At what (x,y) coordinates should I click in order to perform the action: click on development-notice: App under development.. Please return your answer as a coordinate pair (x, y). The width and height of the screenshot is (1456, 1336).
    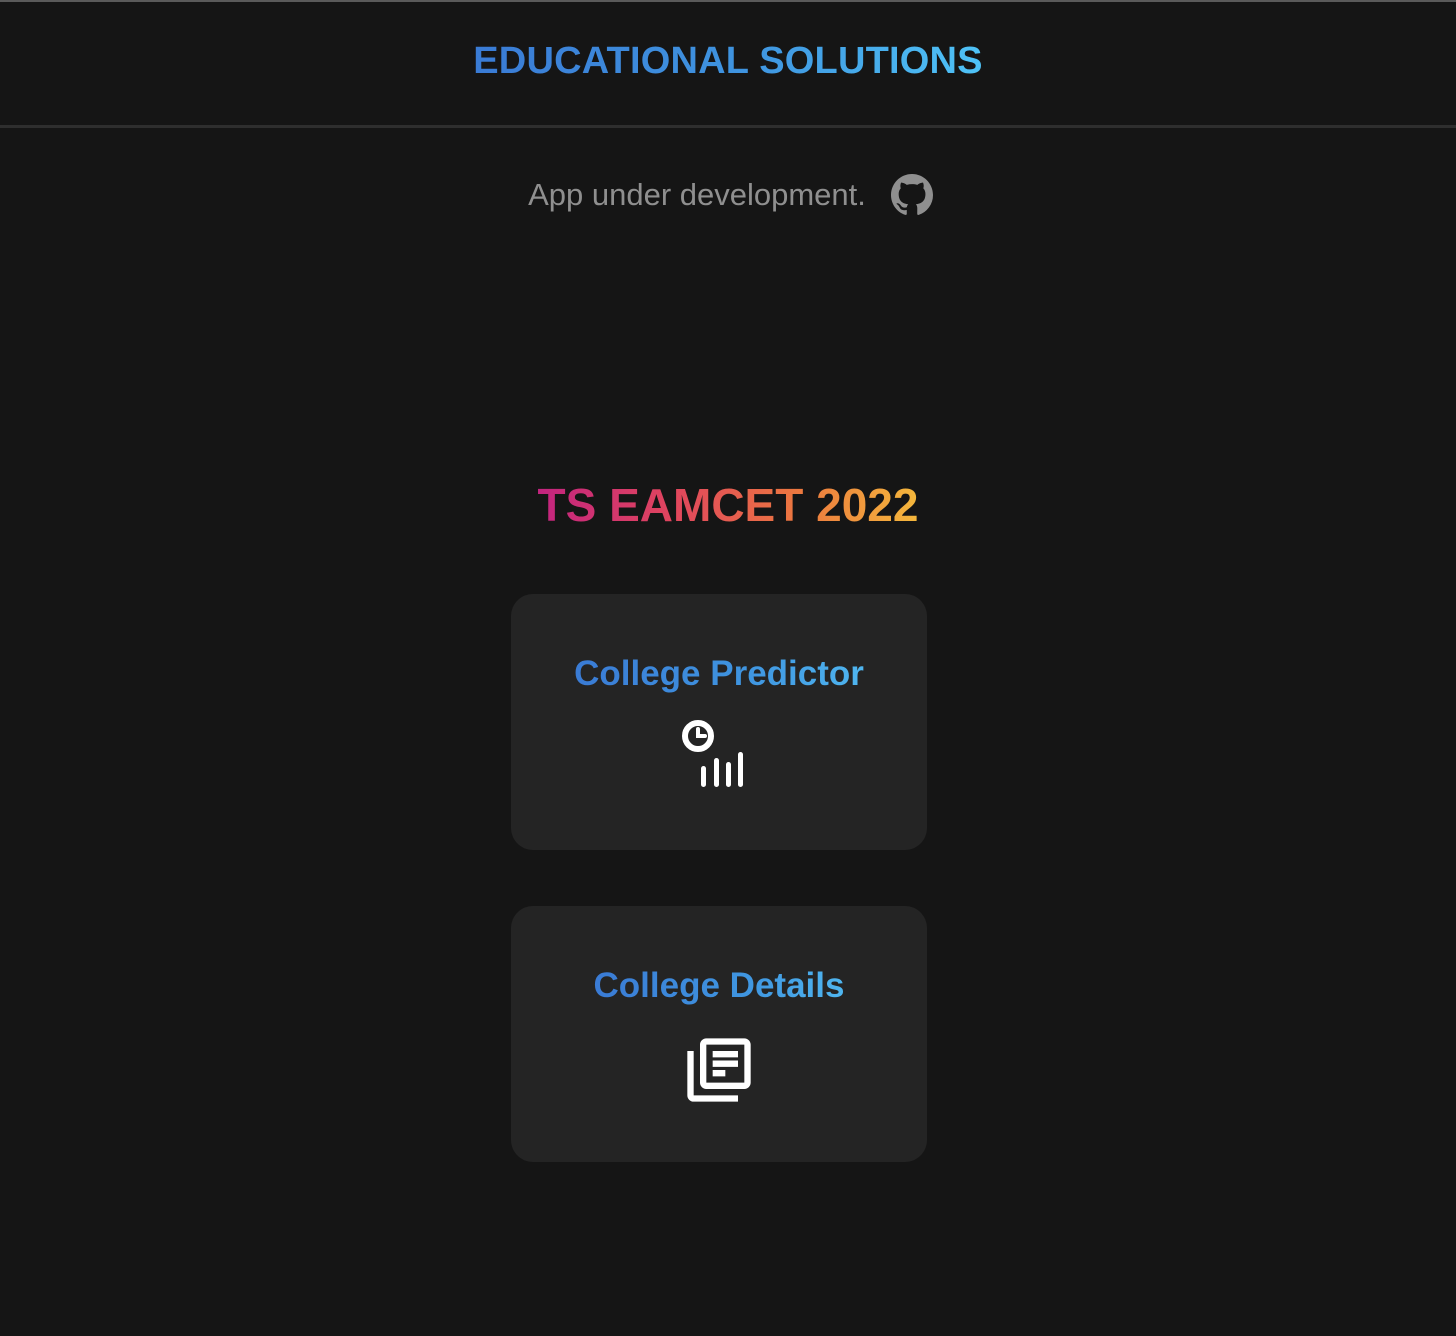
    Looking at the image, I should click on (728, 195).